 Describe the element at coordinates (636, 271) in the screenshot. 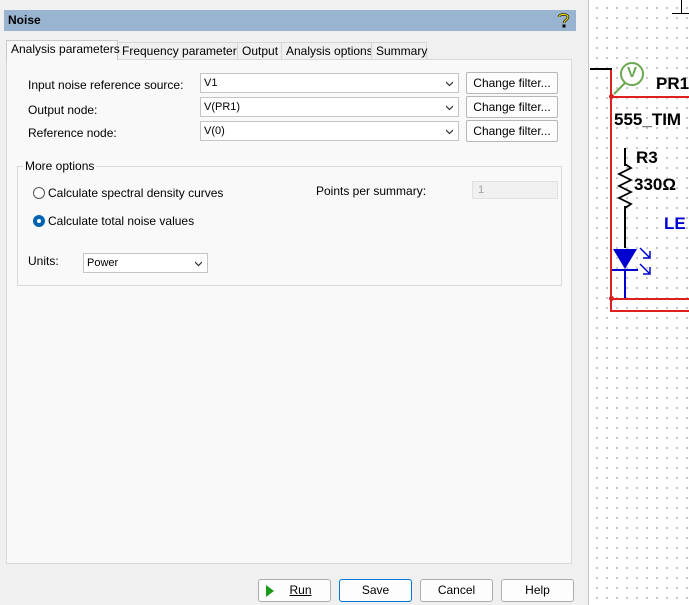

I see `led-symbol-icon` at that location.